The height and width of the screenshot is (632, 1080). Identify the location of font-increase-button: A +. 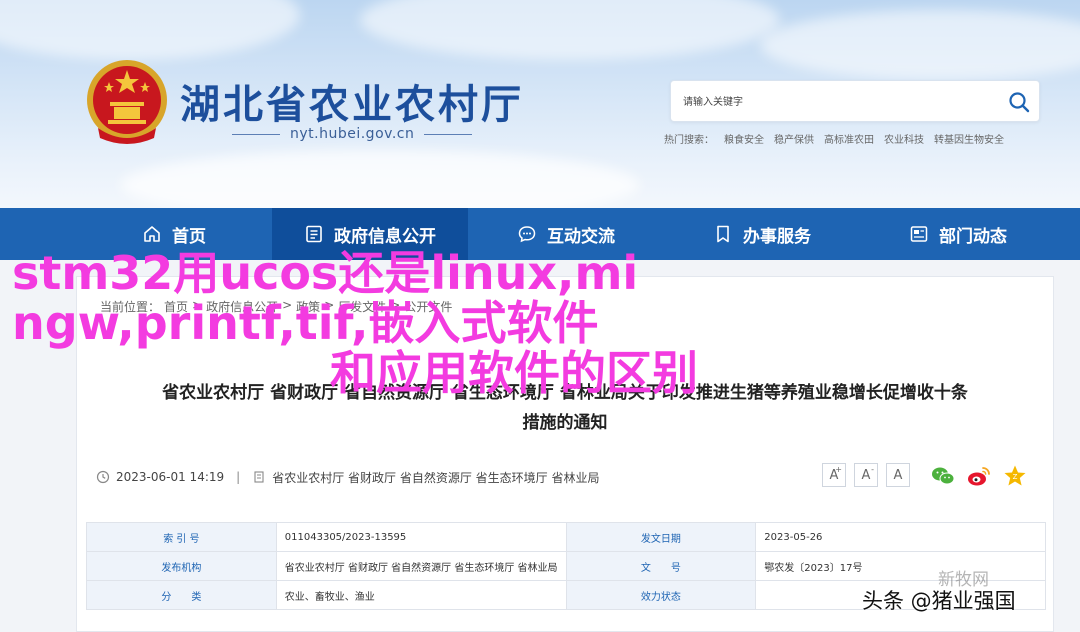
(834, 475).